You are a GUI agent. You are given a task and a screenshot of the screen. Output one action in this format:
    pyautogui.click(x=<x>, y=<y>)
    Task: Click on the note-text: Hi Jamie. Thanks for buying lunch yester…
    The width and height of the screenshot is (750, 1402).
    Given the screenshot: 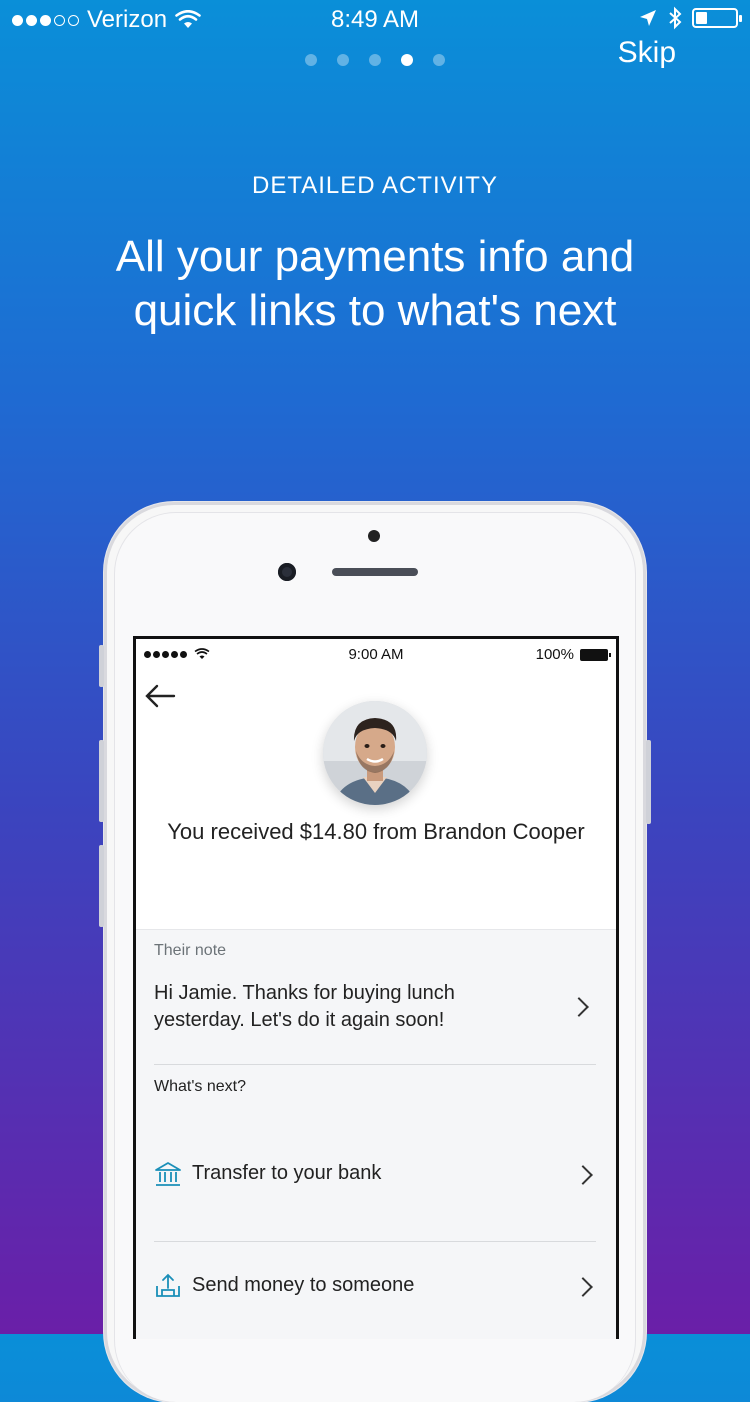 What is the action you would take?
    pyautogui.click(x=334, y=1007)
    